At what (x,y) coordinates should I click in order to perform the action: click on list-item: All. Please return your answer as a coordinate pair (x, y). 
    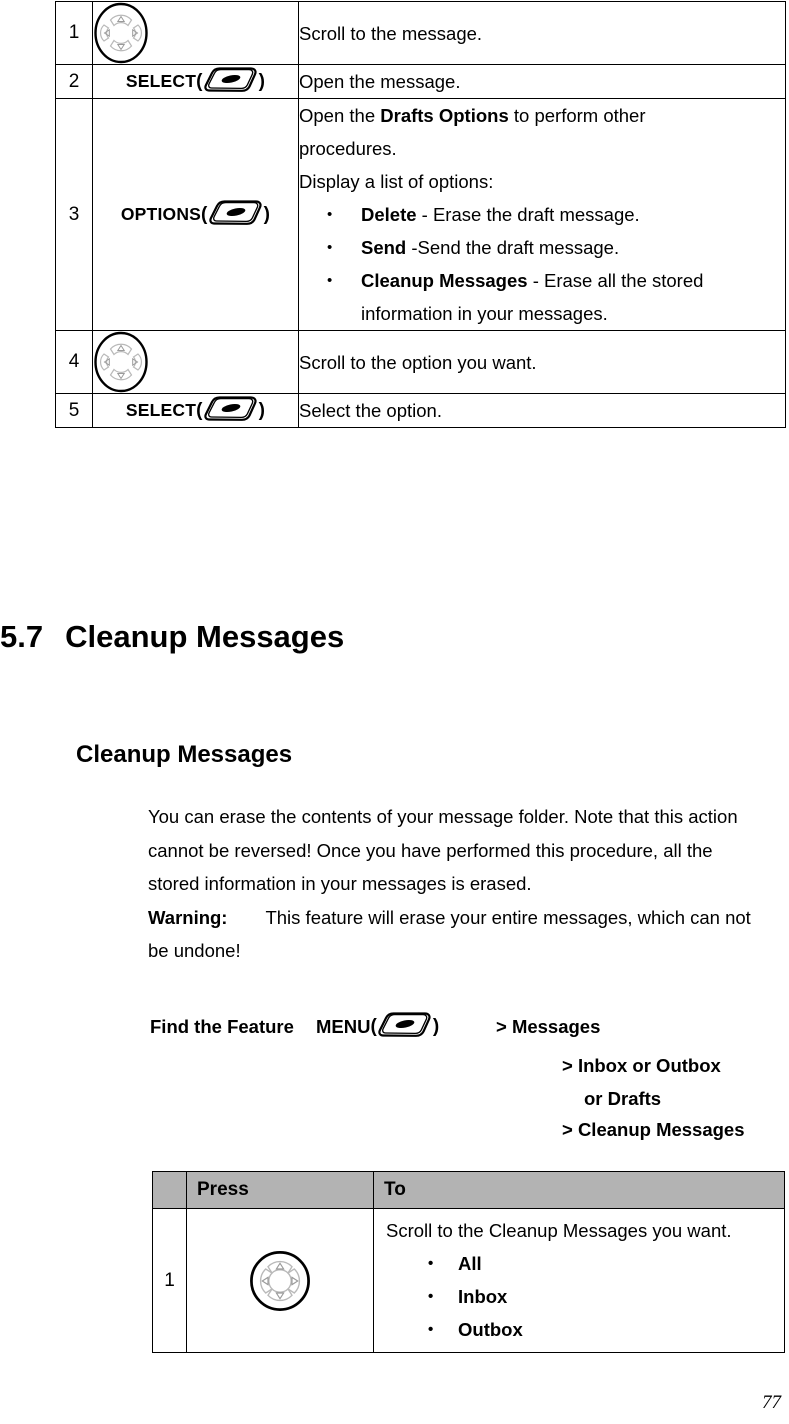
    Looking at the image, I should click on (585, 1263).